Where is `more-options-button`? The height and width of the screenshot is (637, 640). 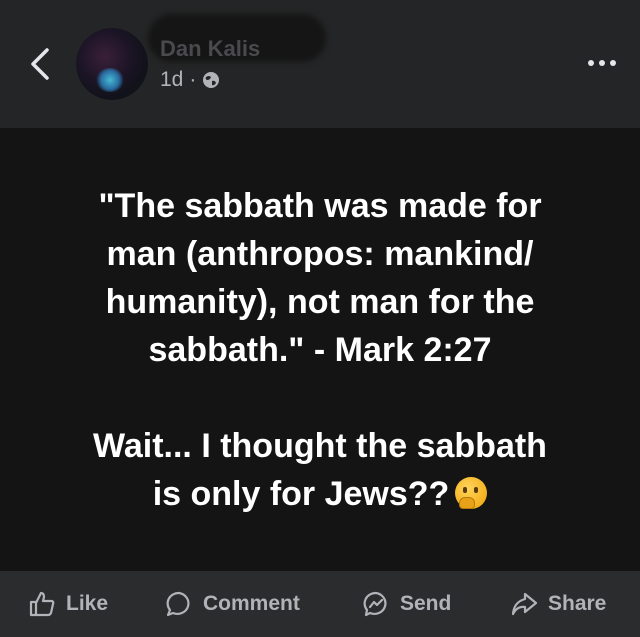 more-options-button is located at coordinates (602, 63).